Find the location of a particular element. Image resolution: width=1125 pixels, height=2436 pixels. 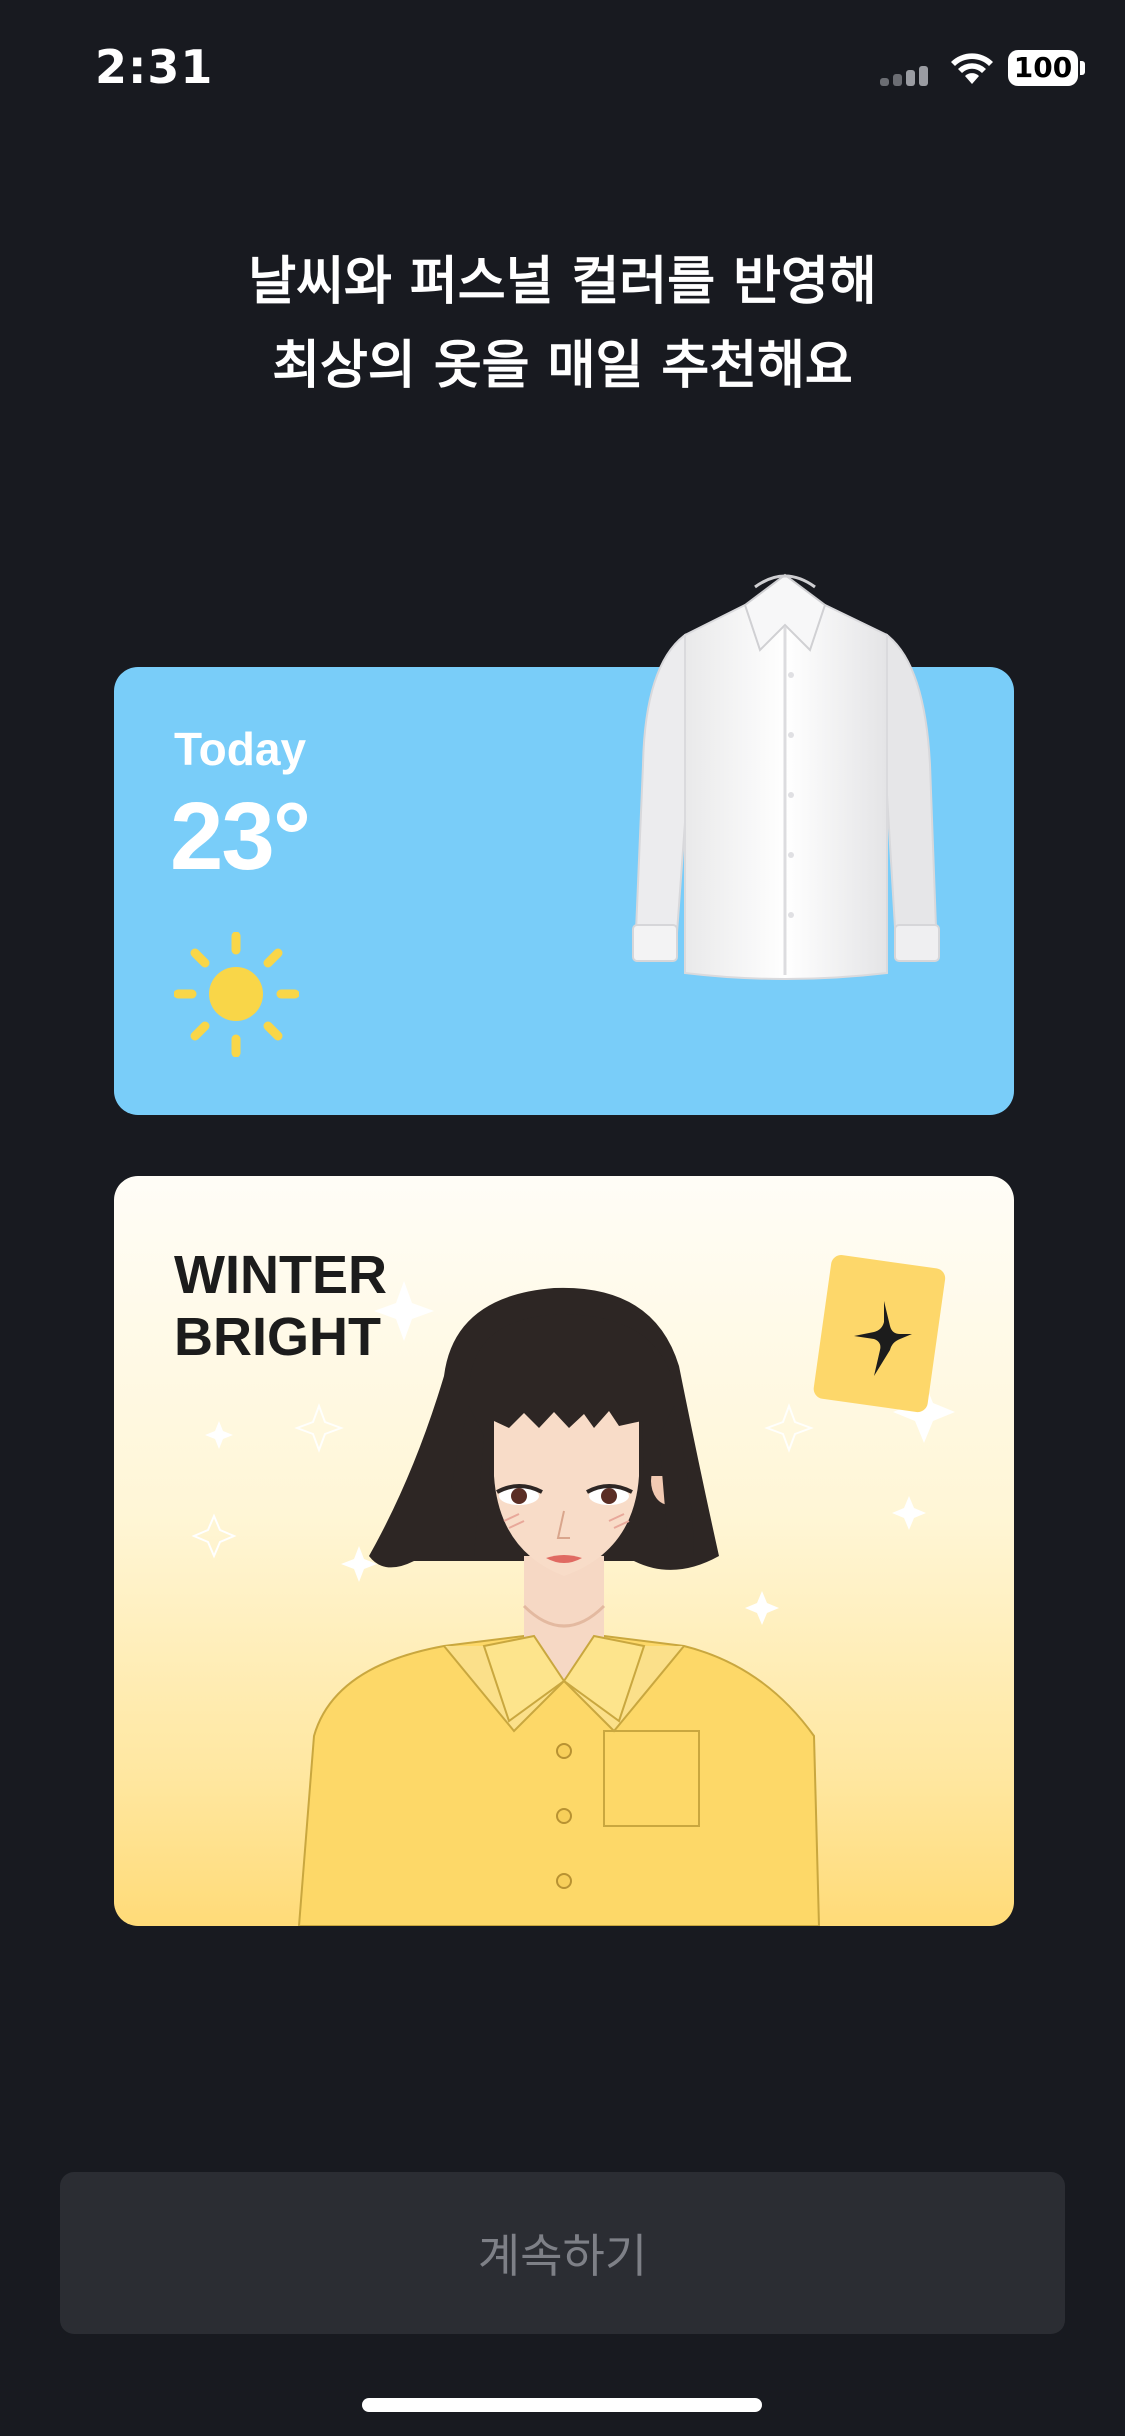

white-shirt-image is located at coordinates (786, 776).